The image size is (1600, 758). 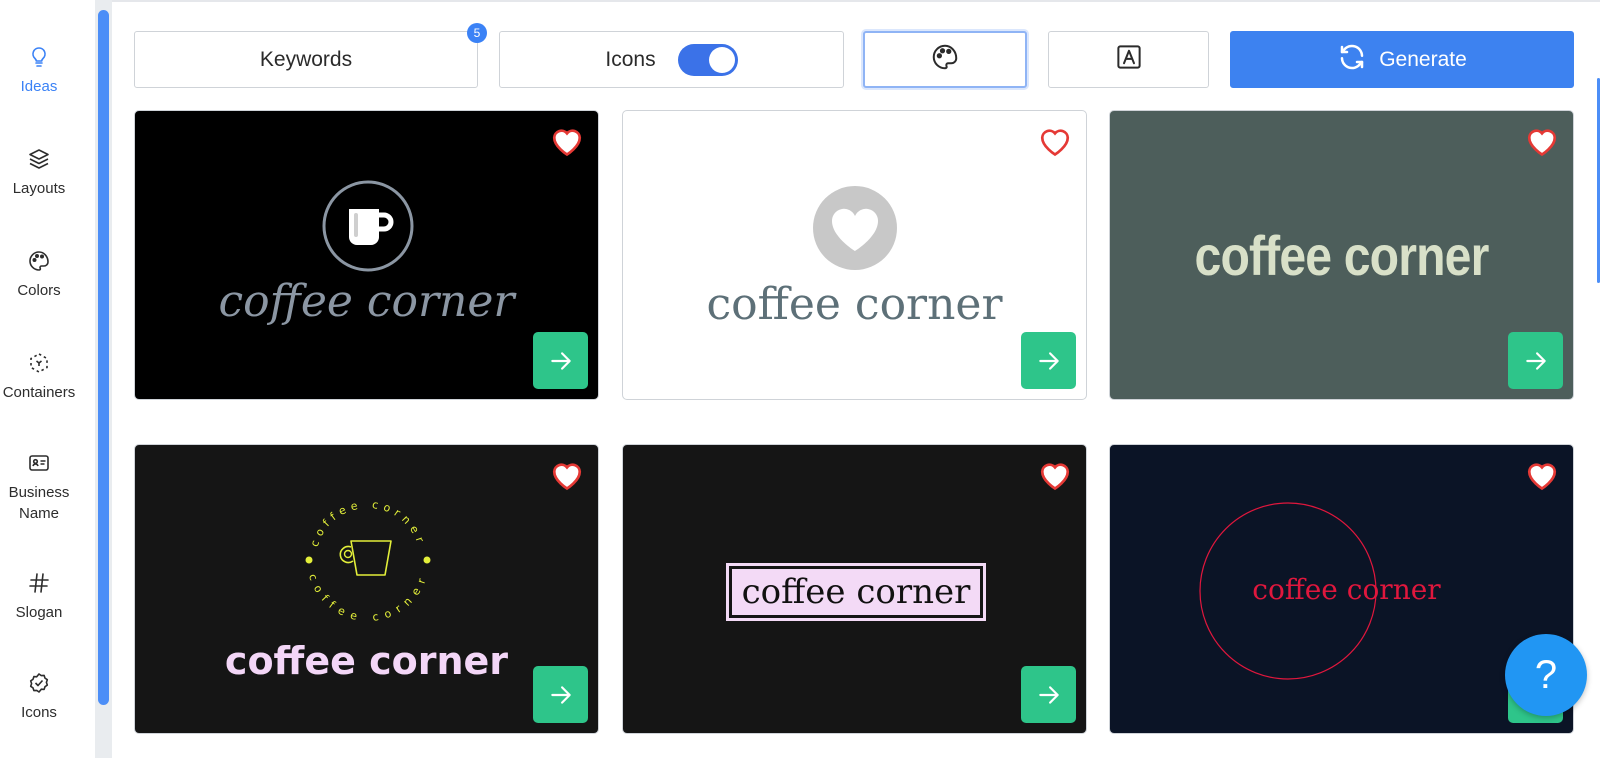 I want to click on keywords-count-badge: 5, so click(x=477, y=33).